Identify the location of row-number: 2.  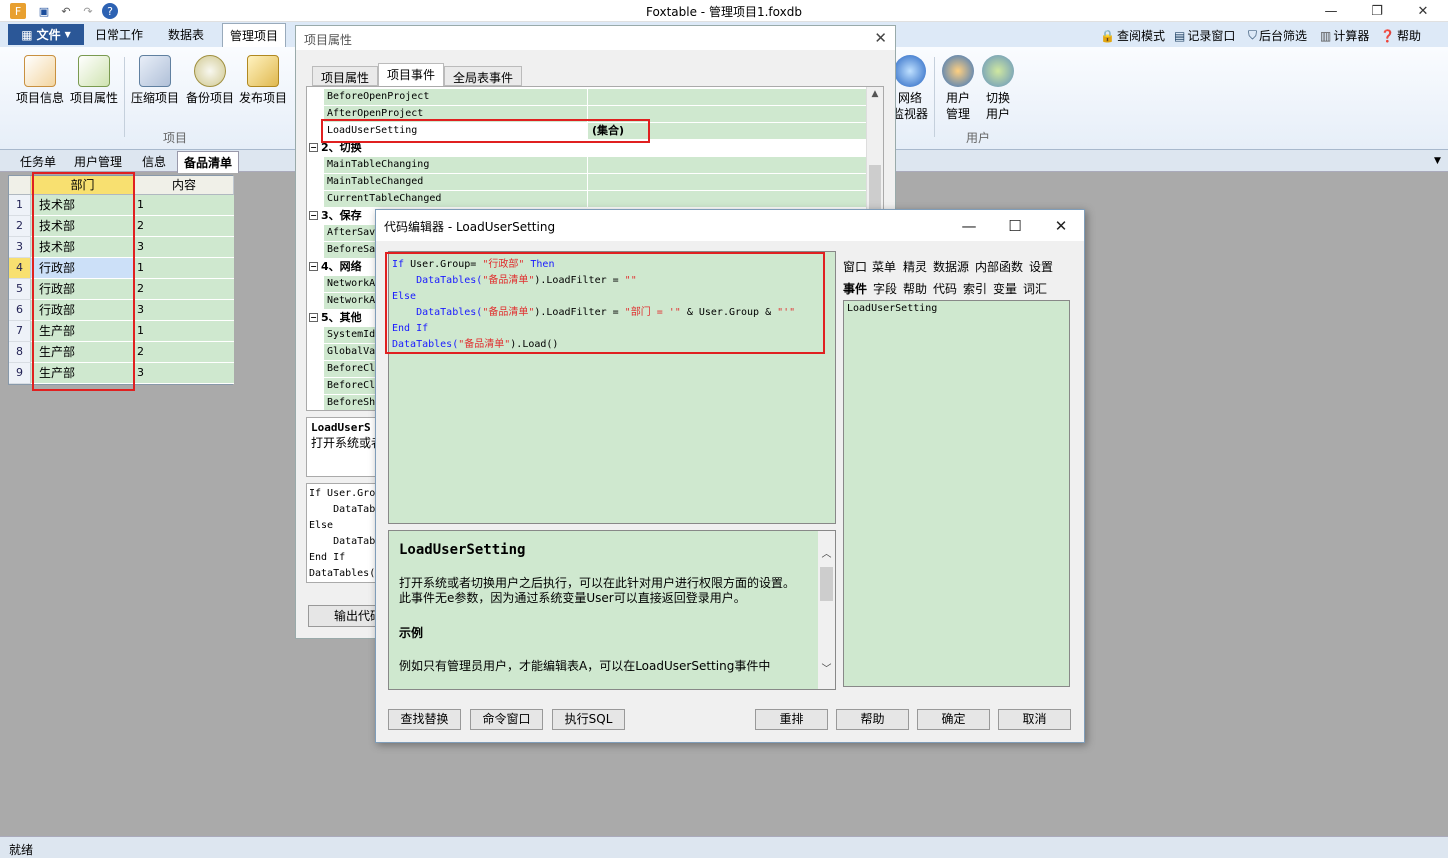
(20, 226).